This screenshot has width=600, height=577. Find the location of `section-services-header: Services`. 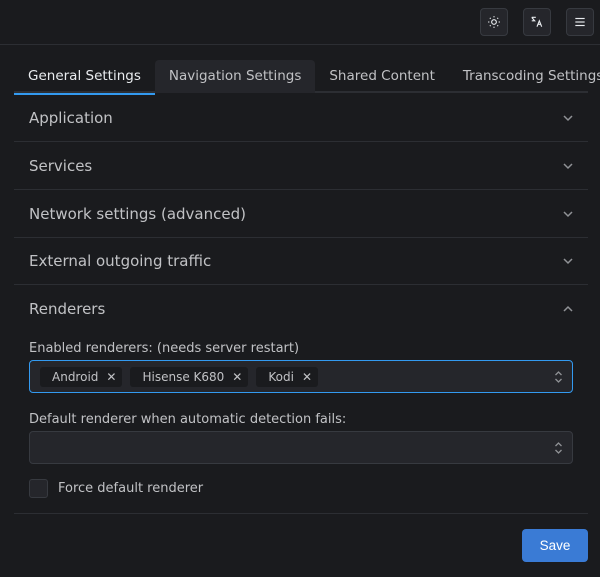

section-services-header: Services is located at coordinates (301, 165).